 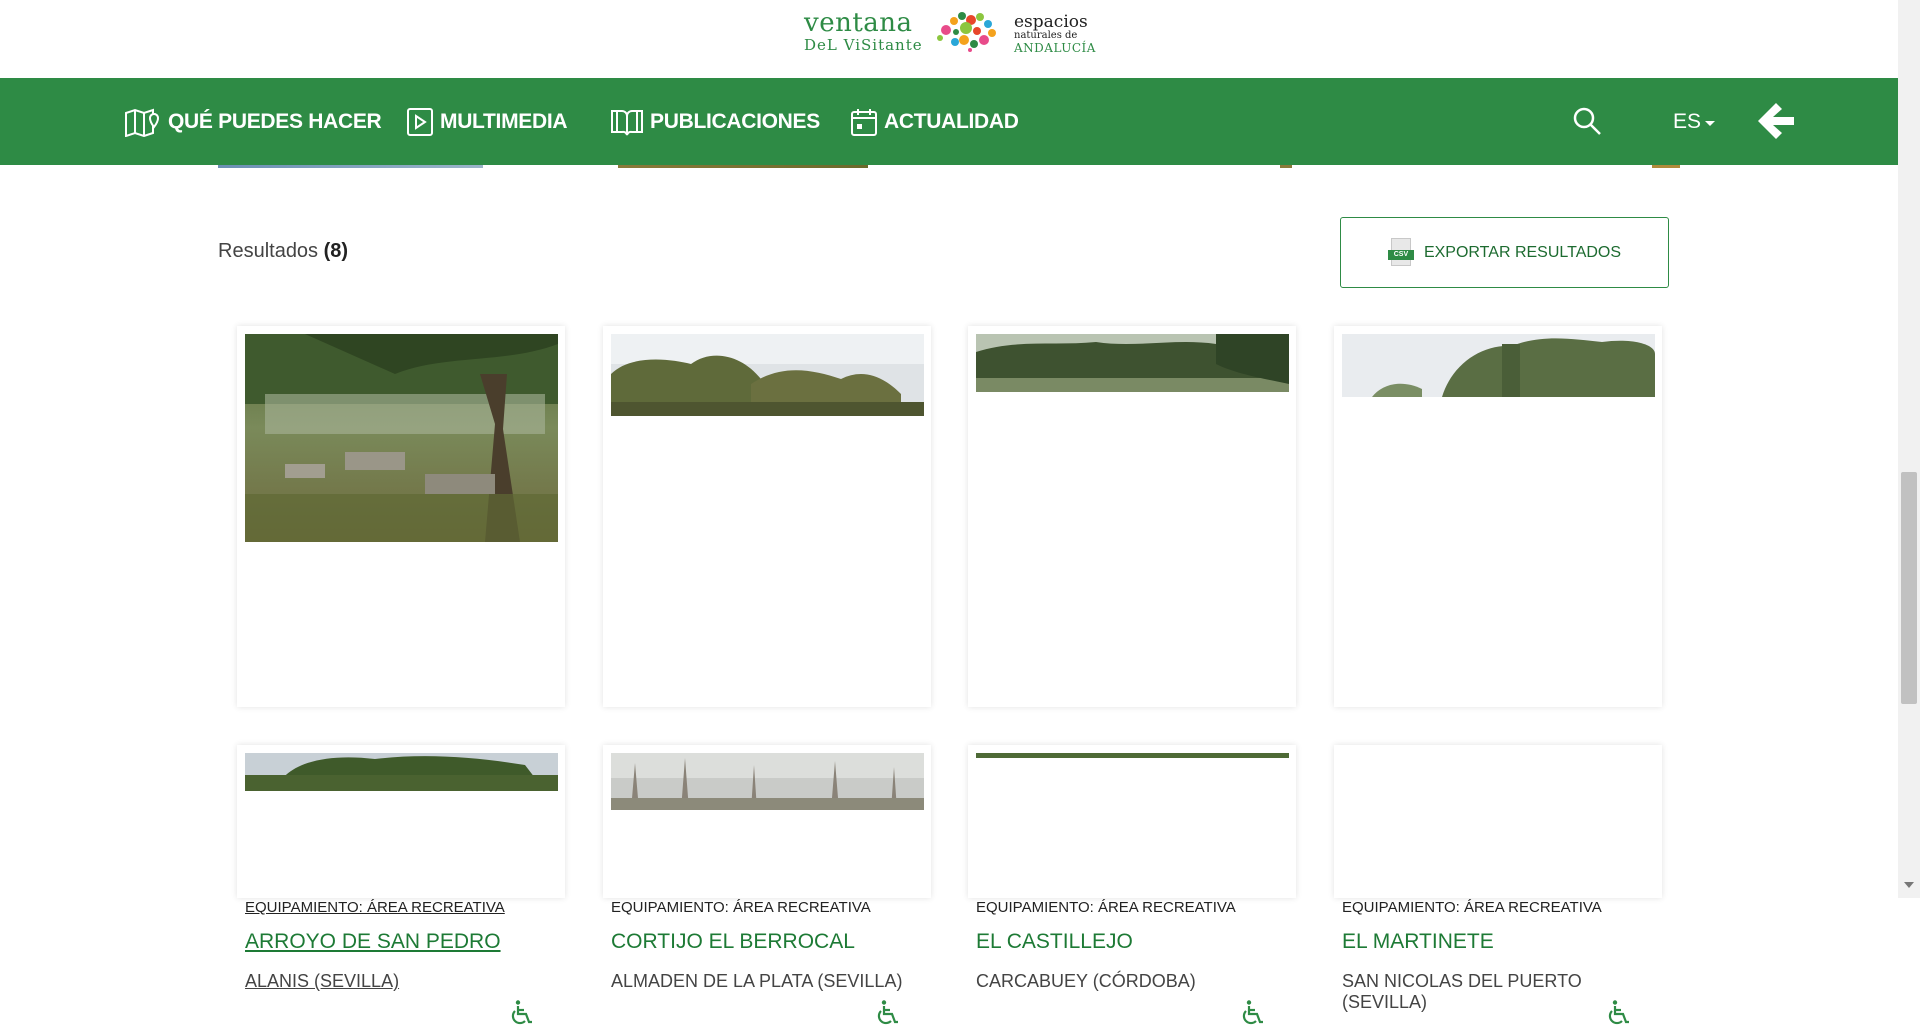 I want to click on results-count: Resultados (8), so click(x=283, y=251).